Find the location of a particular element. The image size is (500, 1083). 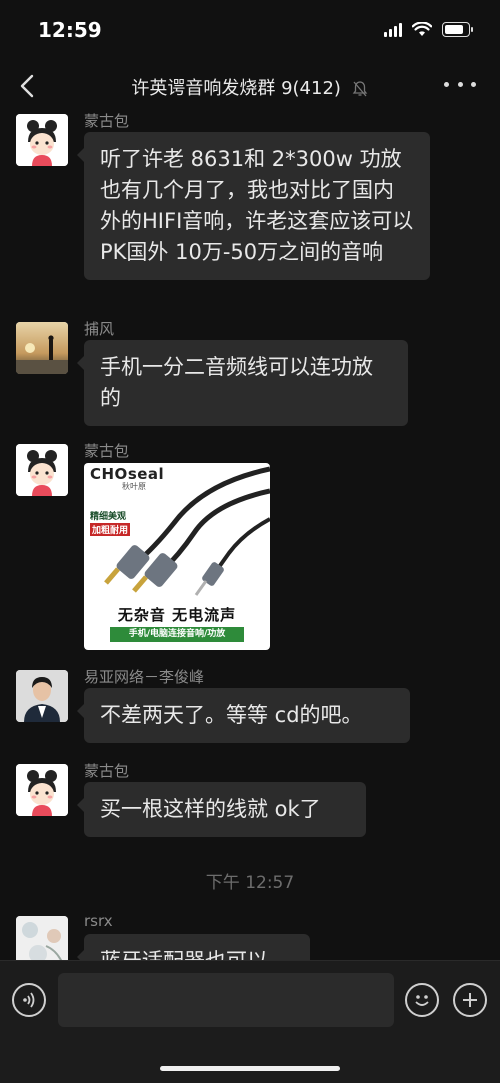

image-headline: 无杂音 无电流声 is located at coordinates (177, 615).